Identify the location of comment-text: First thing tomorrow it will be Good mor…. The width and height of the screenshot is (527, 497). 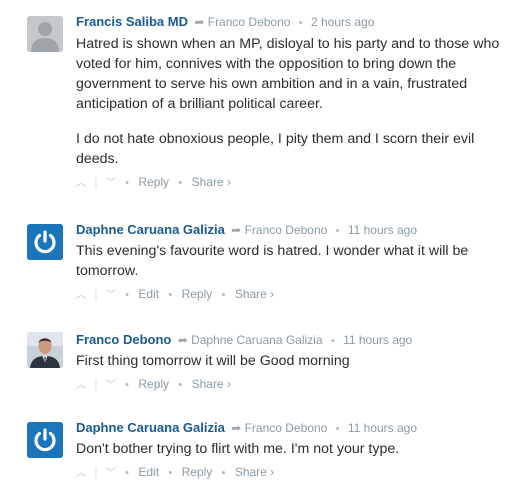
(296, 361).